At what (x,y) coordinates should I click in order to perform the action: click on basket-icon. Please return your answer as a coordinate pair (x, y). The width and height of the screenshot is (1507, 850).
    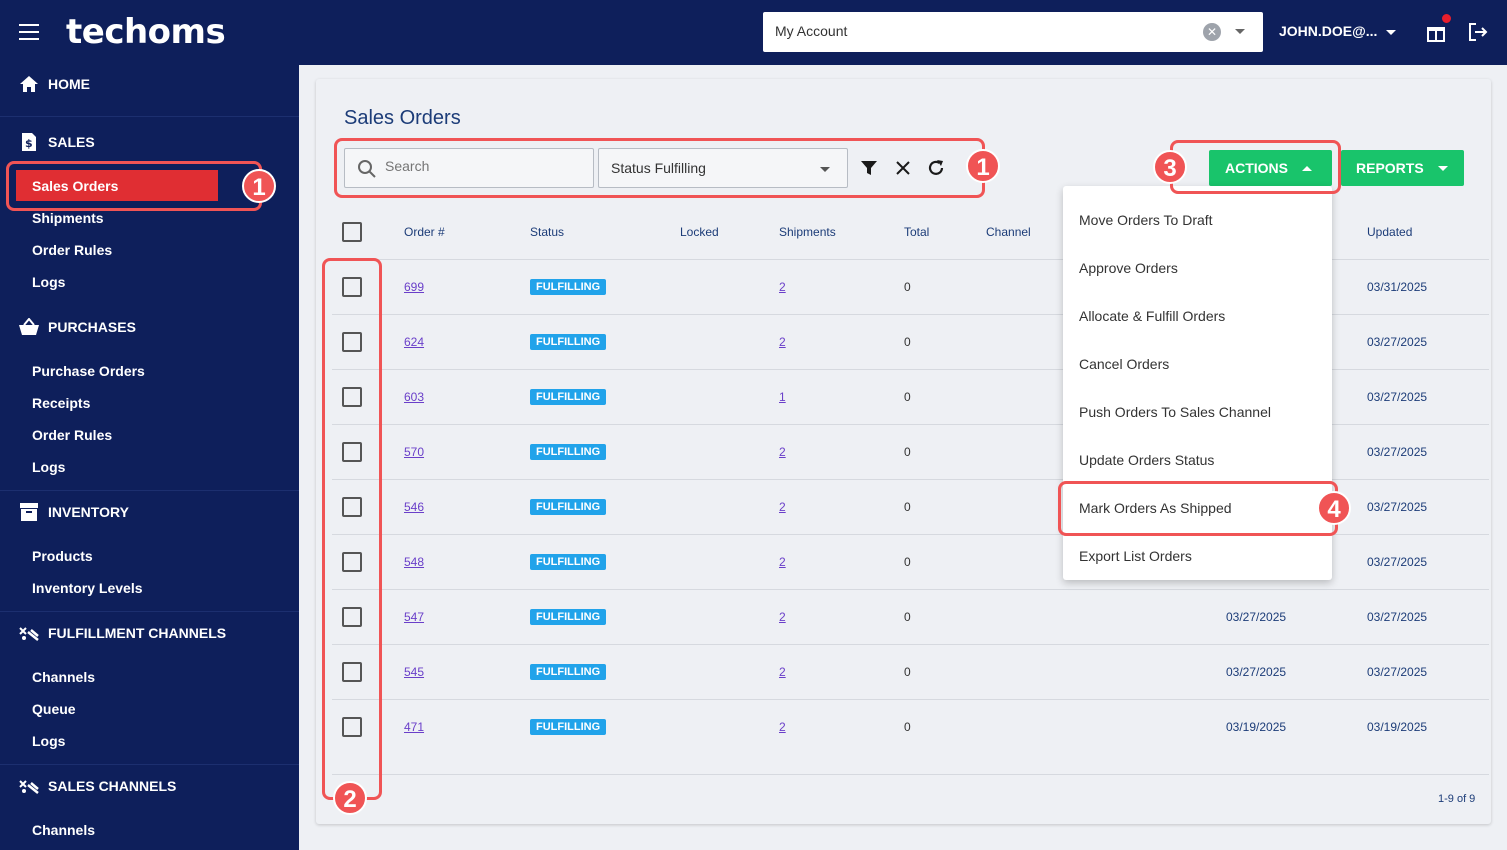
    Looking at the image, I should click on (29, 327).